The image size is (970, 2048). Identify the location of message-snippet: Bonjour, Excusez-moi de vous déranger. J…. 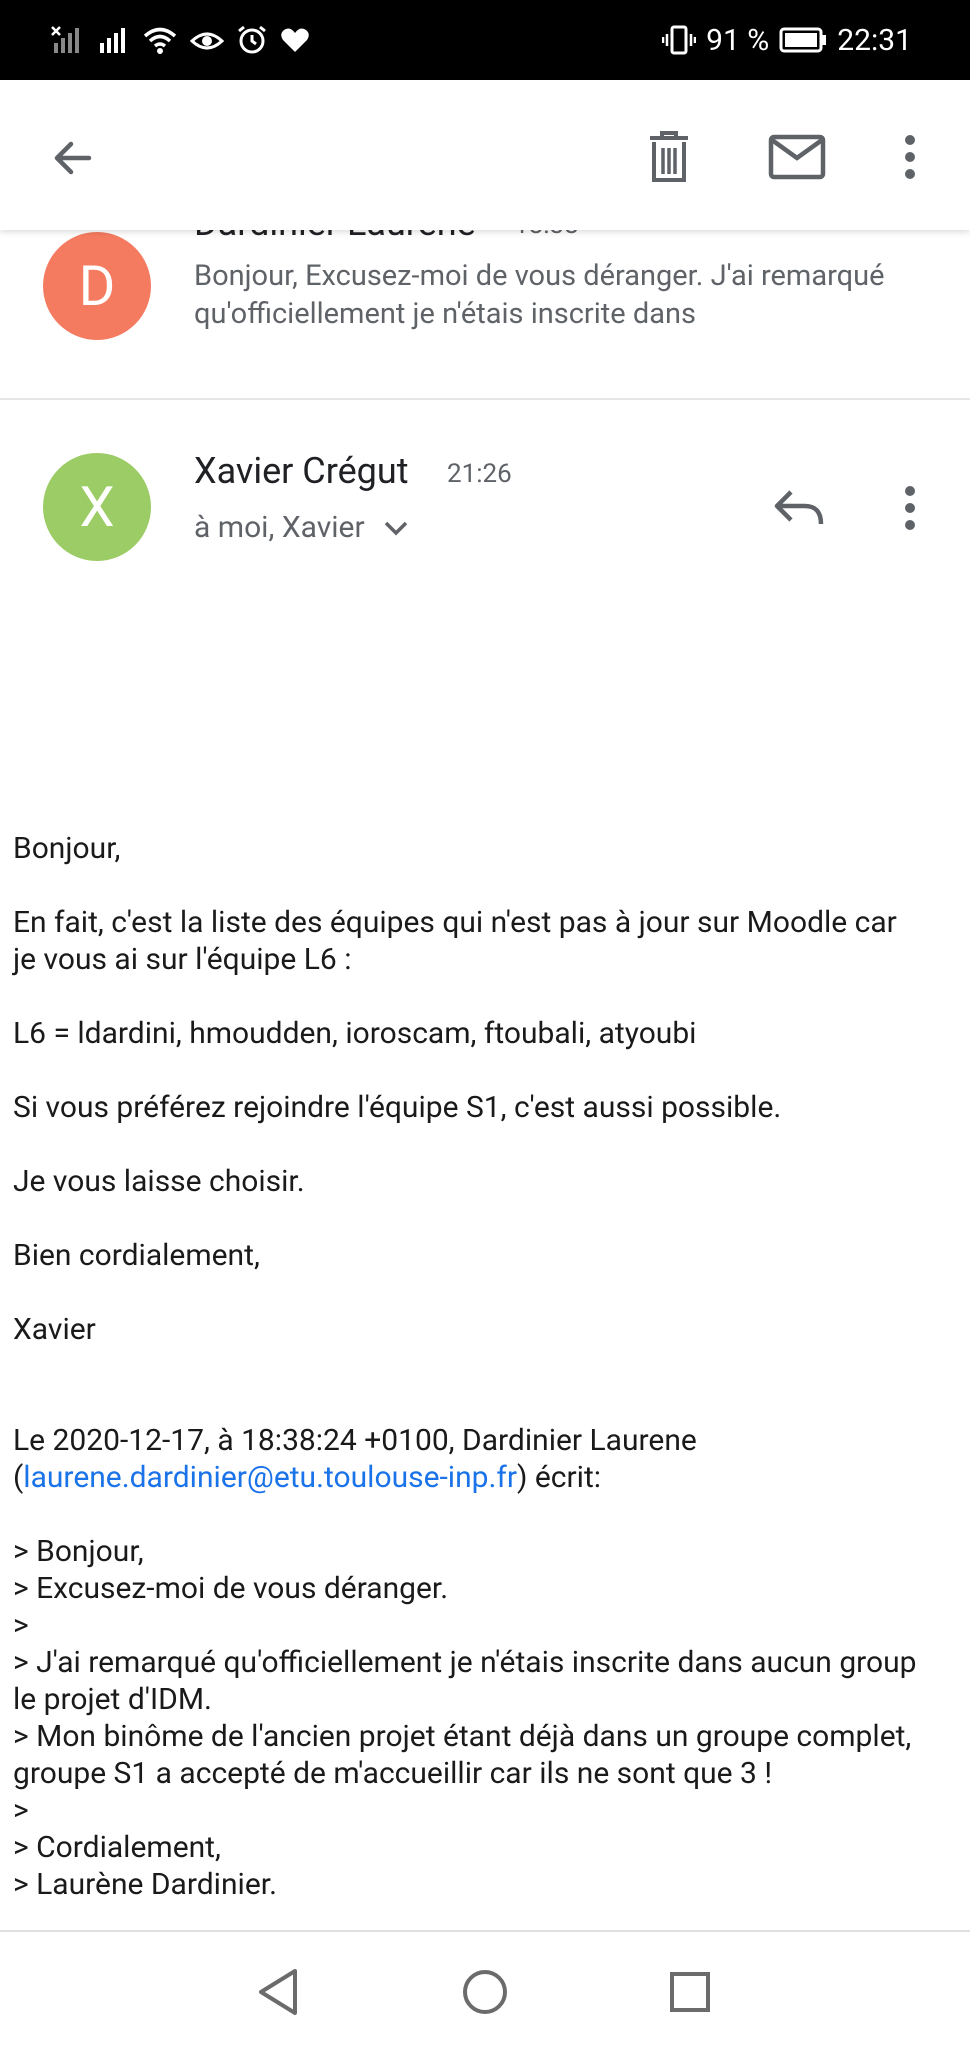
(539, 295).